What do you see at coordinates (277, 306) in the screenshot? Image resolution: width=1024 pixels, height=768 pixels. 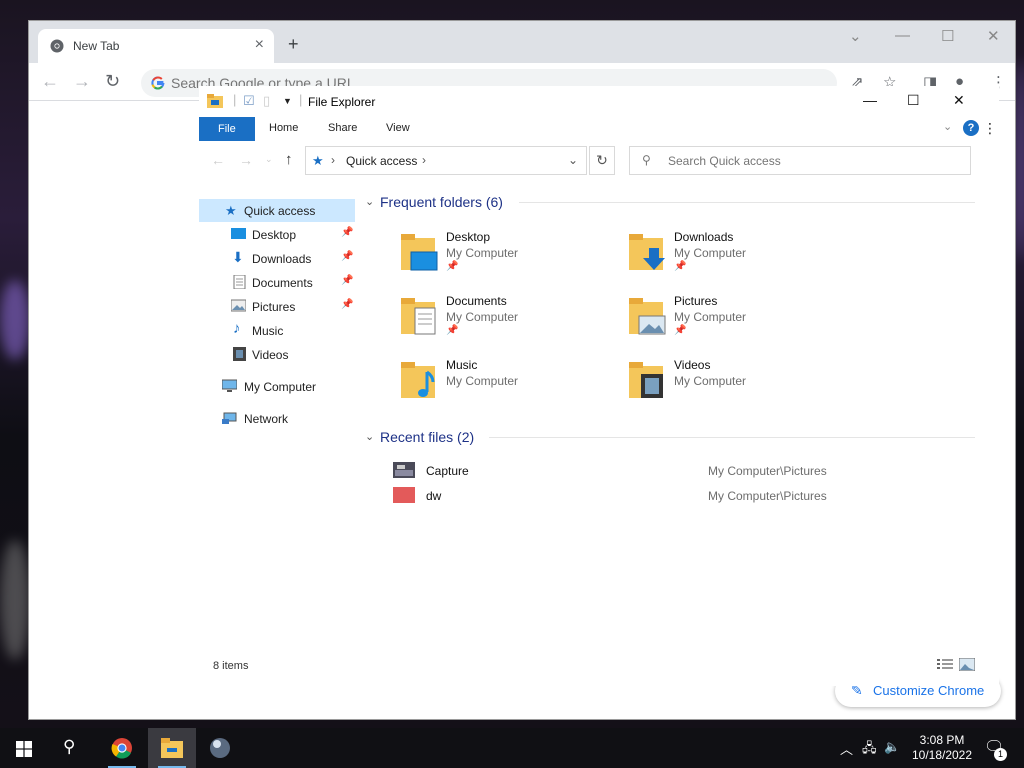 I see `nav-pictures: Pictures 📌` at bounding box center [277, 306].